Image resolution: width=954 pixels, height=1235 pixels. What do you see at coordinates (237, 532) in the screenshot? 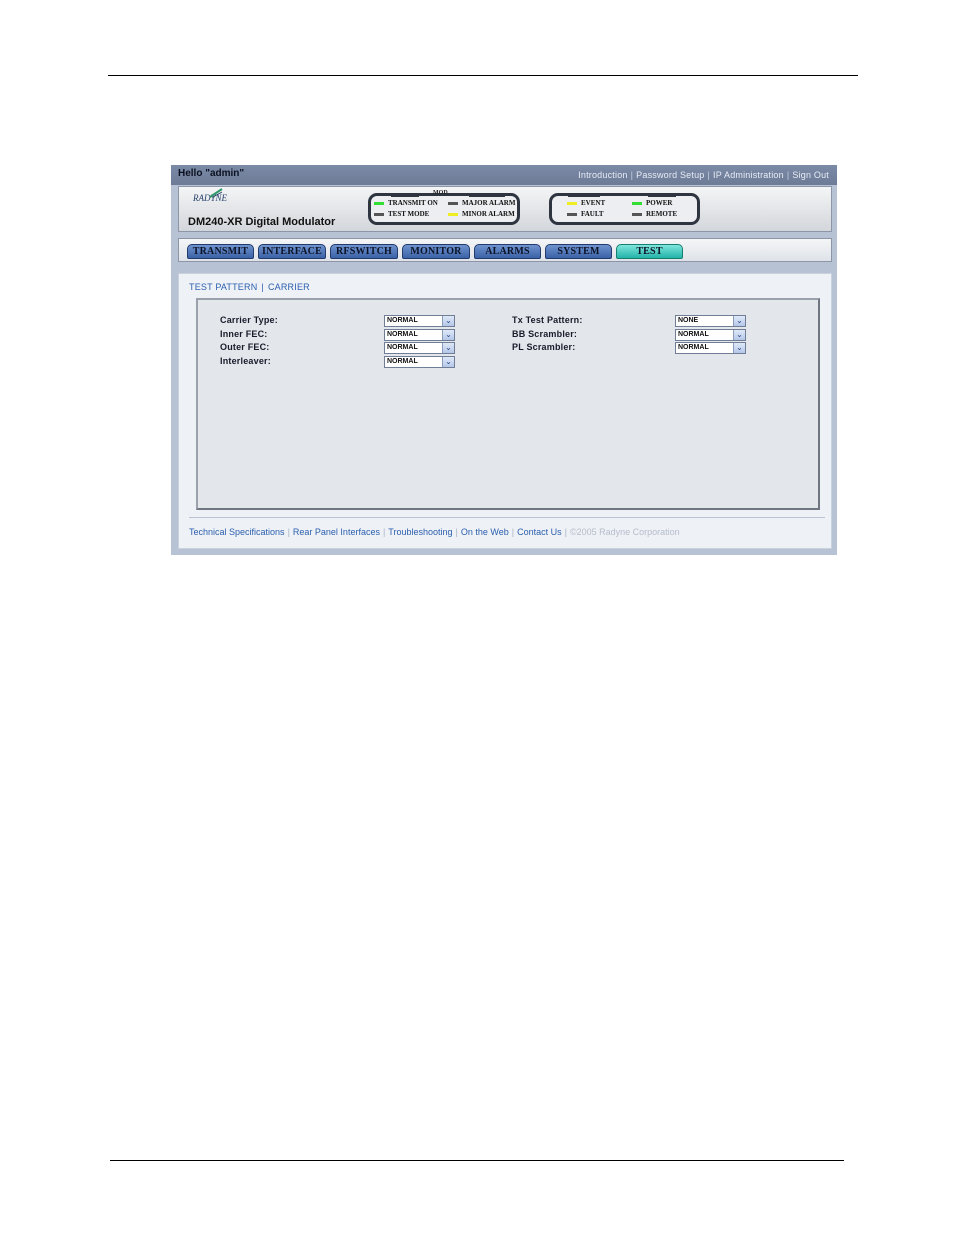
I see `technical-specifications-link: Technical Specifications` at bounding box center [237, 532].